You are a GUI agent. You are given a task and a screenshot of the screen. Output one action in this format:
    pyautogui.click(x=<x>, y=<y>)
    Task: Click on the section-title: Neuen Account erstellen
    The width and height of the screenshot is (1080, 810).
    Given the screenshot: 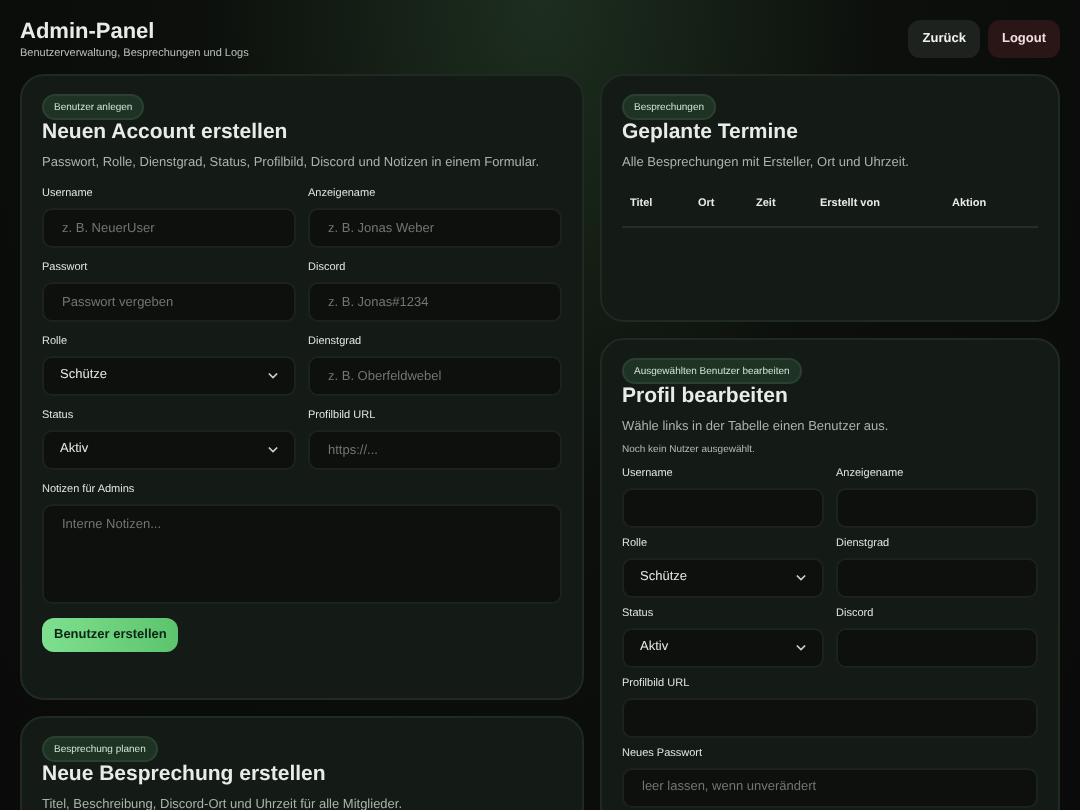 What is the action you would take?
    pyautogui.click(x=166, y=133)
    